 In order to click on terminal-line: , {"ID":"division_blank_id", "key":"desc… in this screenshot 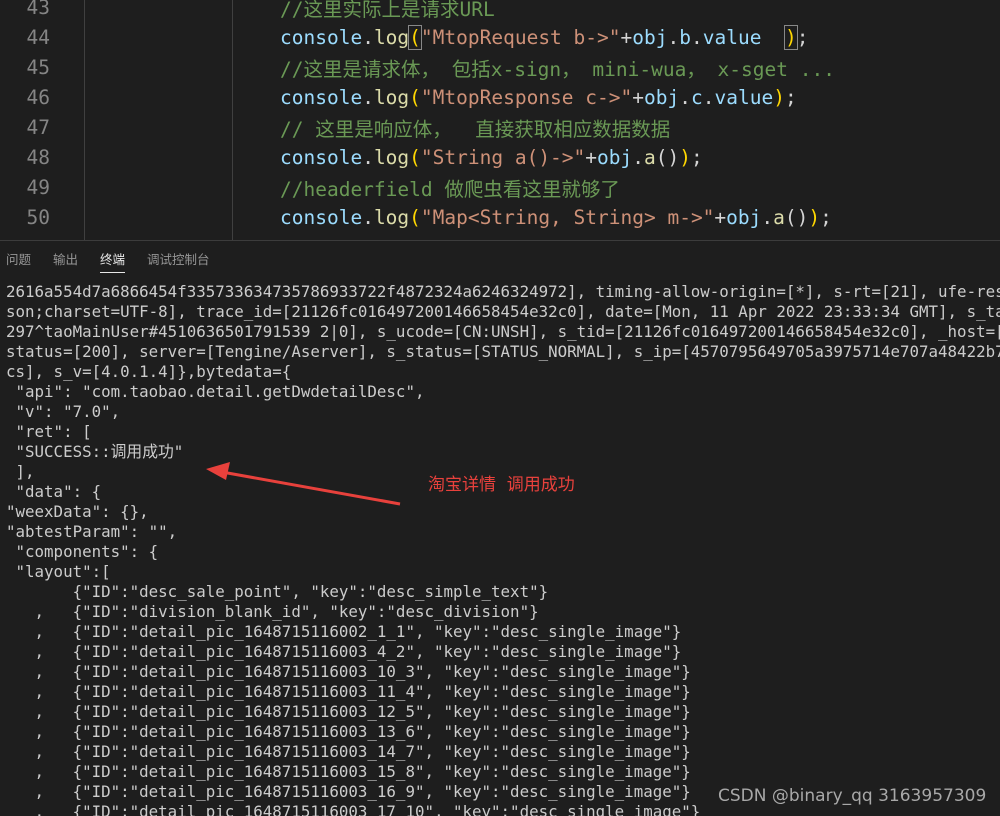, I will do `click(272, 611)`.